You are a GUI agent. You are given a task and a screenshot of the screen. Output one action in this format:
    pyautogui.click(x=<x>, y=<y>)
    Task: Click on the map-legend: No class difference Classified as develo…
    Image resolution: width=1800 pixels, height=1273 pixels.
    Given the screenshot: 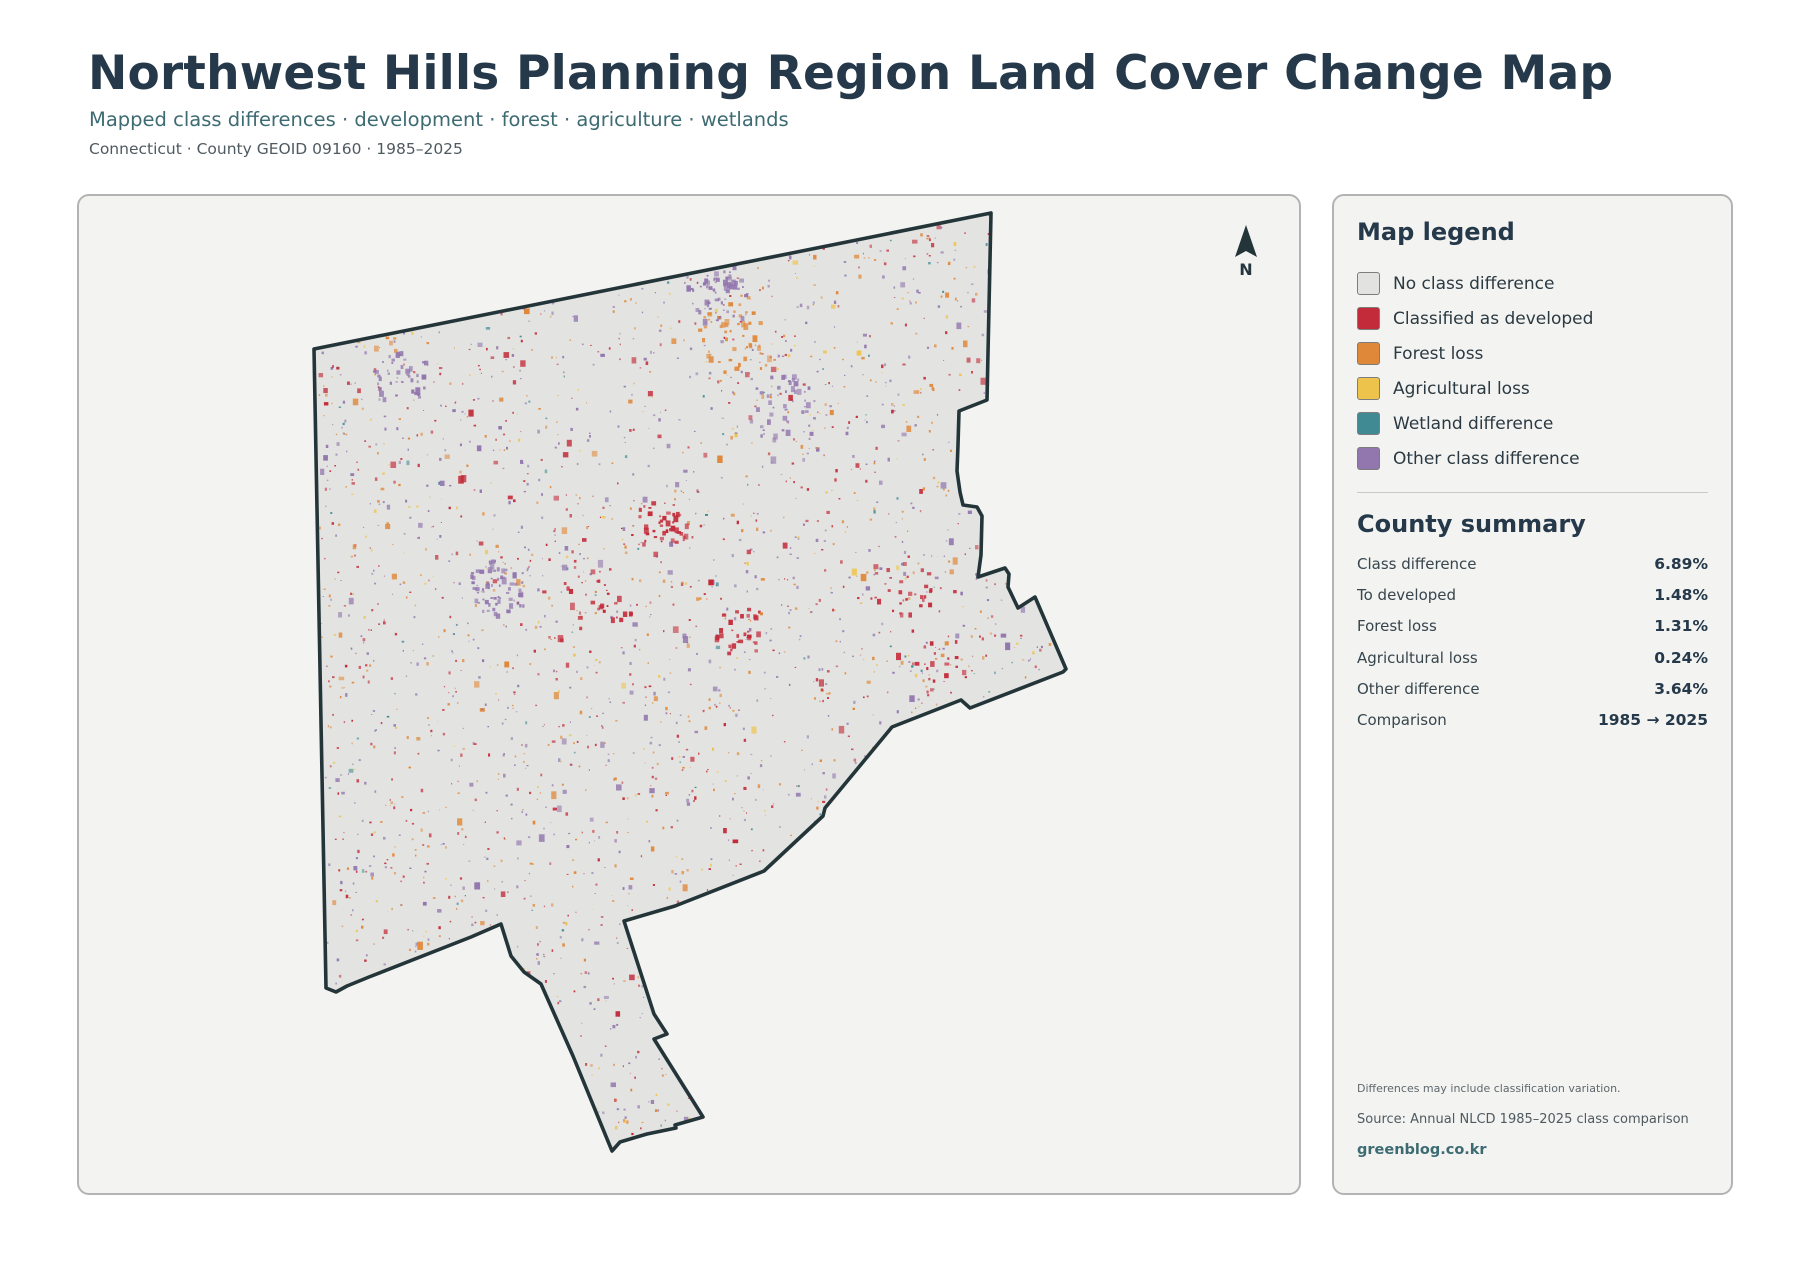 What is the action you would take?
    pyautogui.click(x=1475, y=371)
    